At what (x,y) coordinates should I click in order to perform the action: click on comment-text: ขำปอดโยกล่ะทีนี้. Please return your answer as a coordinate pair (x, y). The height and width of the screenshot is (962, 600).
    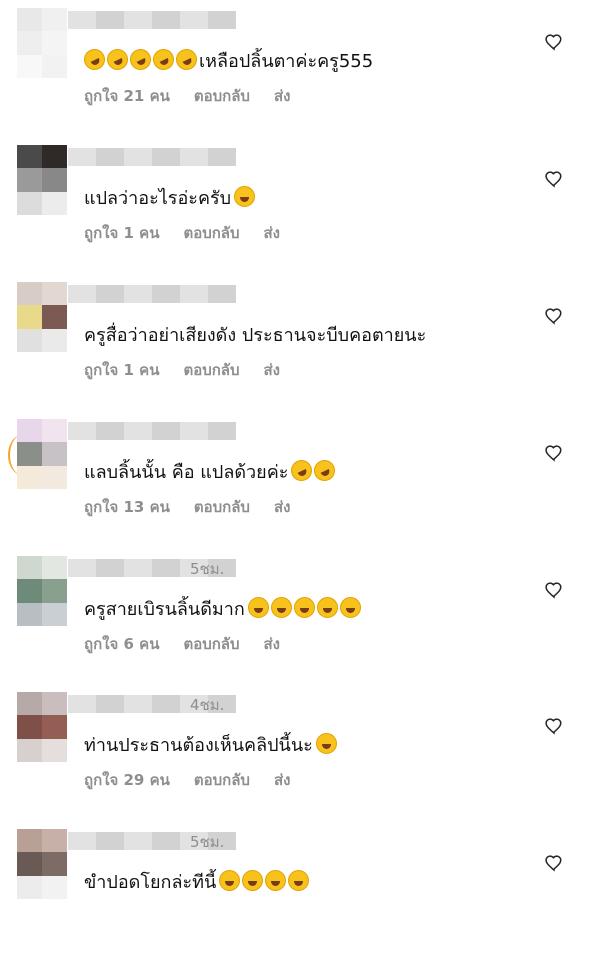
    Looking at the image, I should click on (197, 881).